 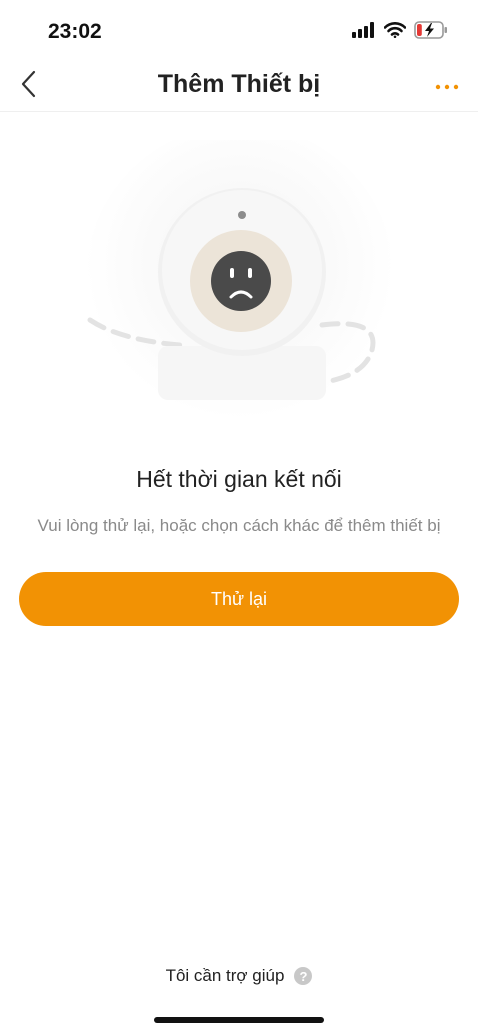 What do you see at coordinates (364, 32) in the screenshot?
I see `signal-icon` at bounding box center [364, 32].